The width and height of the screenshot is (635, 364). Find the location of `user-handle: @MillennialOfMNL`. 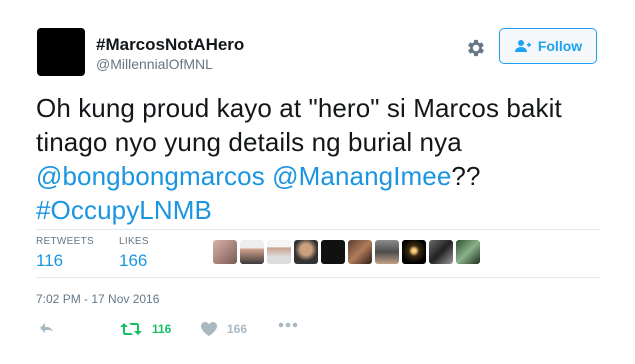

user-handle: @MillennialOfMNL is located at coordinates (154, 64).